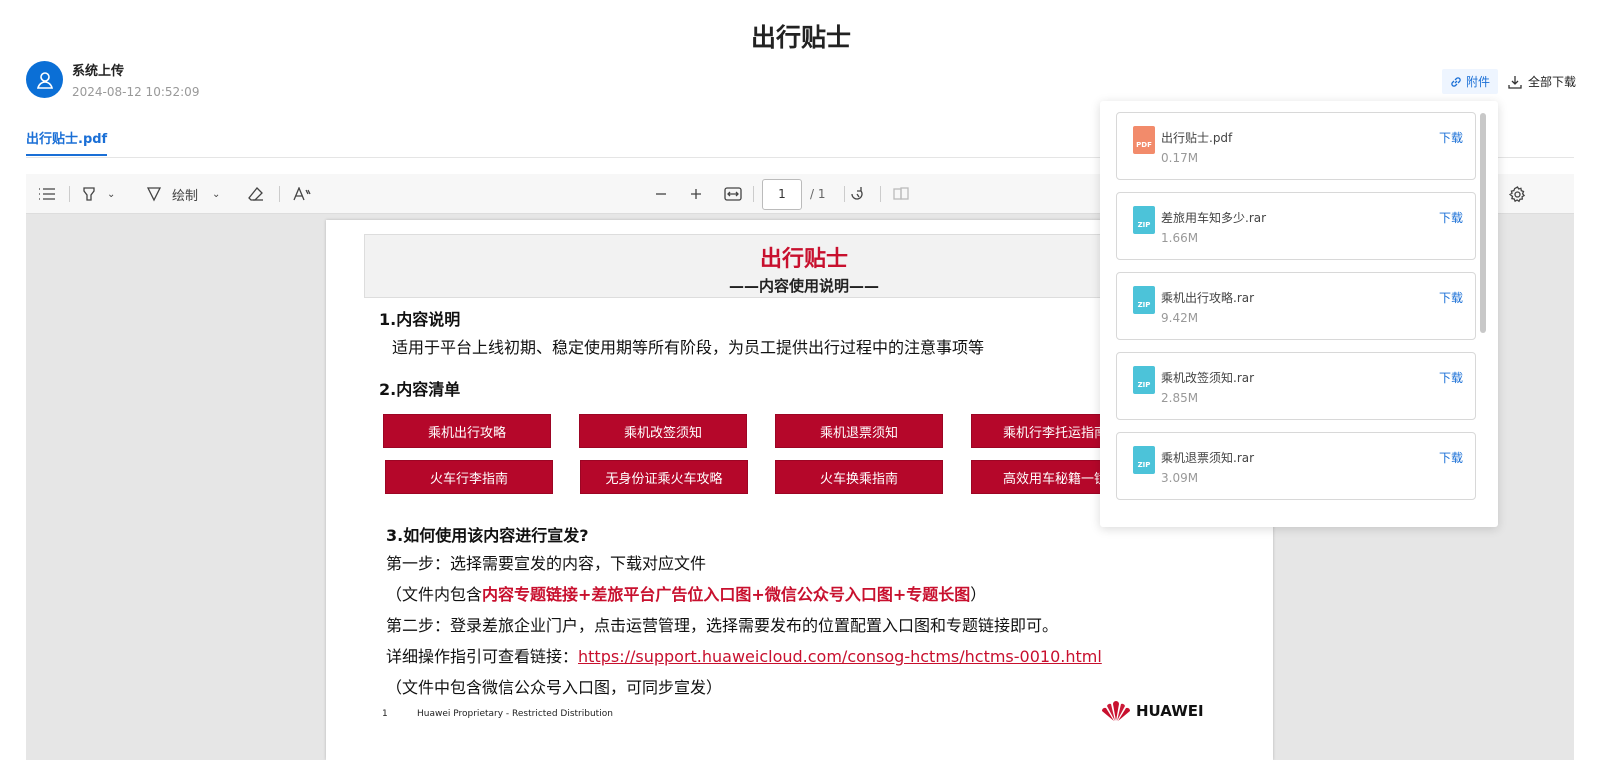  I want to click on section-heading: 1.内容说明, so click(420, 319).